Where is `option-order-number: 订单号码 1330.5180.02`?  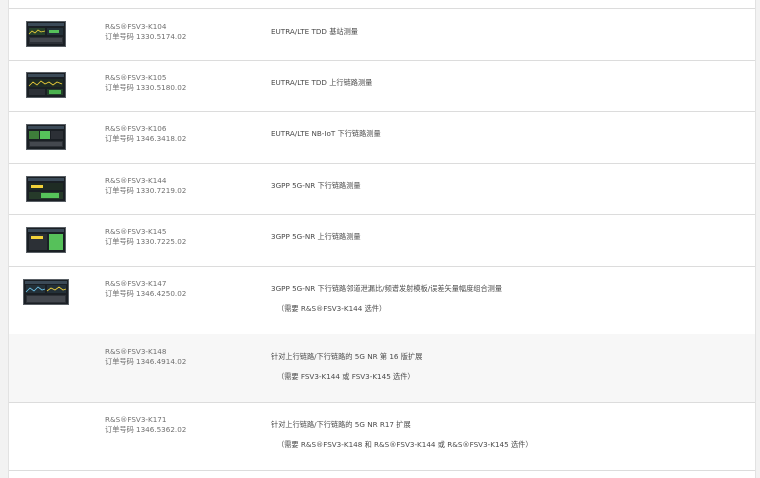
option-order-number: 订单号码 1330.5180.02 is located at coordinates (146, 87).